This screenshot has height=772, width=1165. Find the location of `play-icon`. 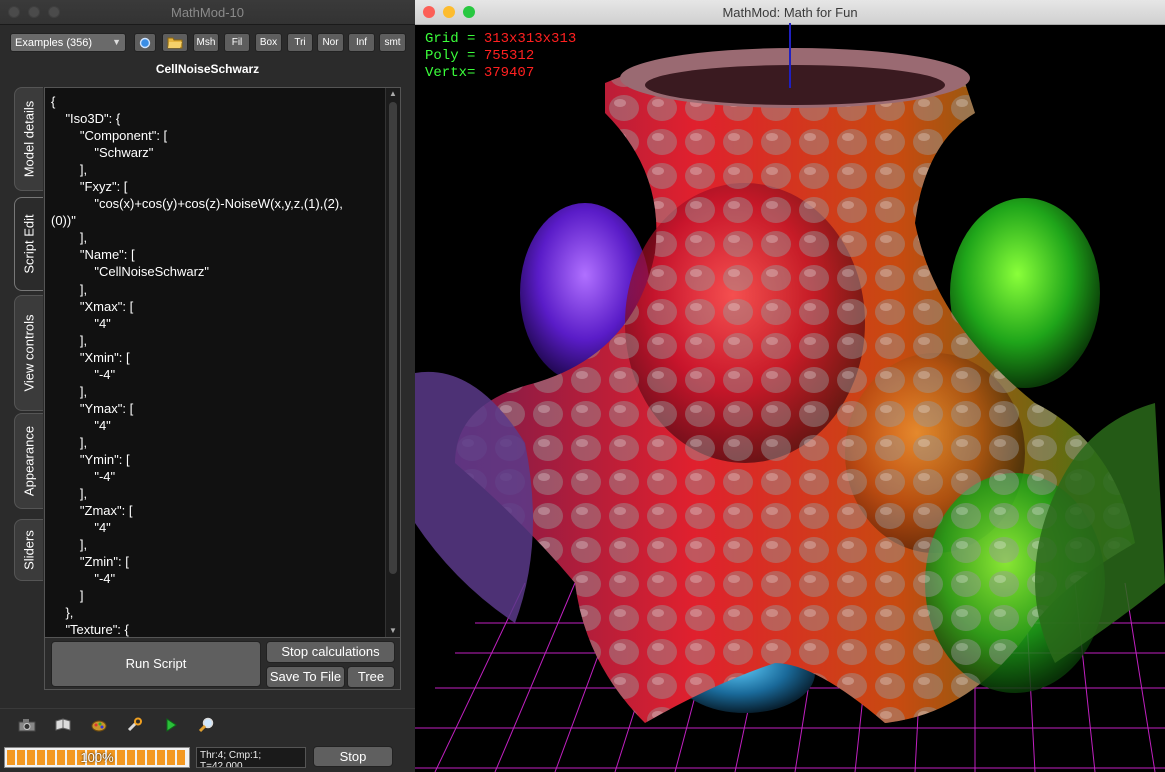

play-icon is located at coordinates (171, 726).